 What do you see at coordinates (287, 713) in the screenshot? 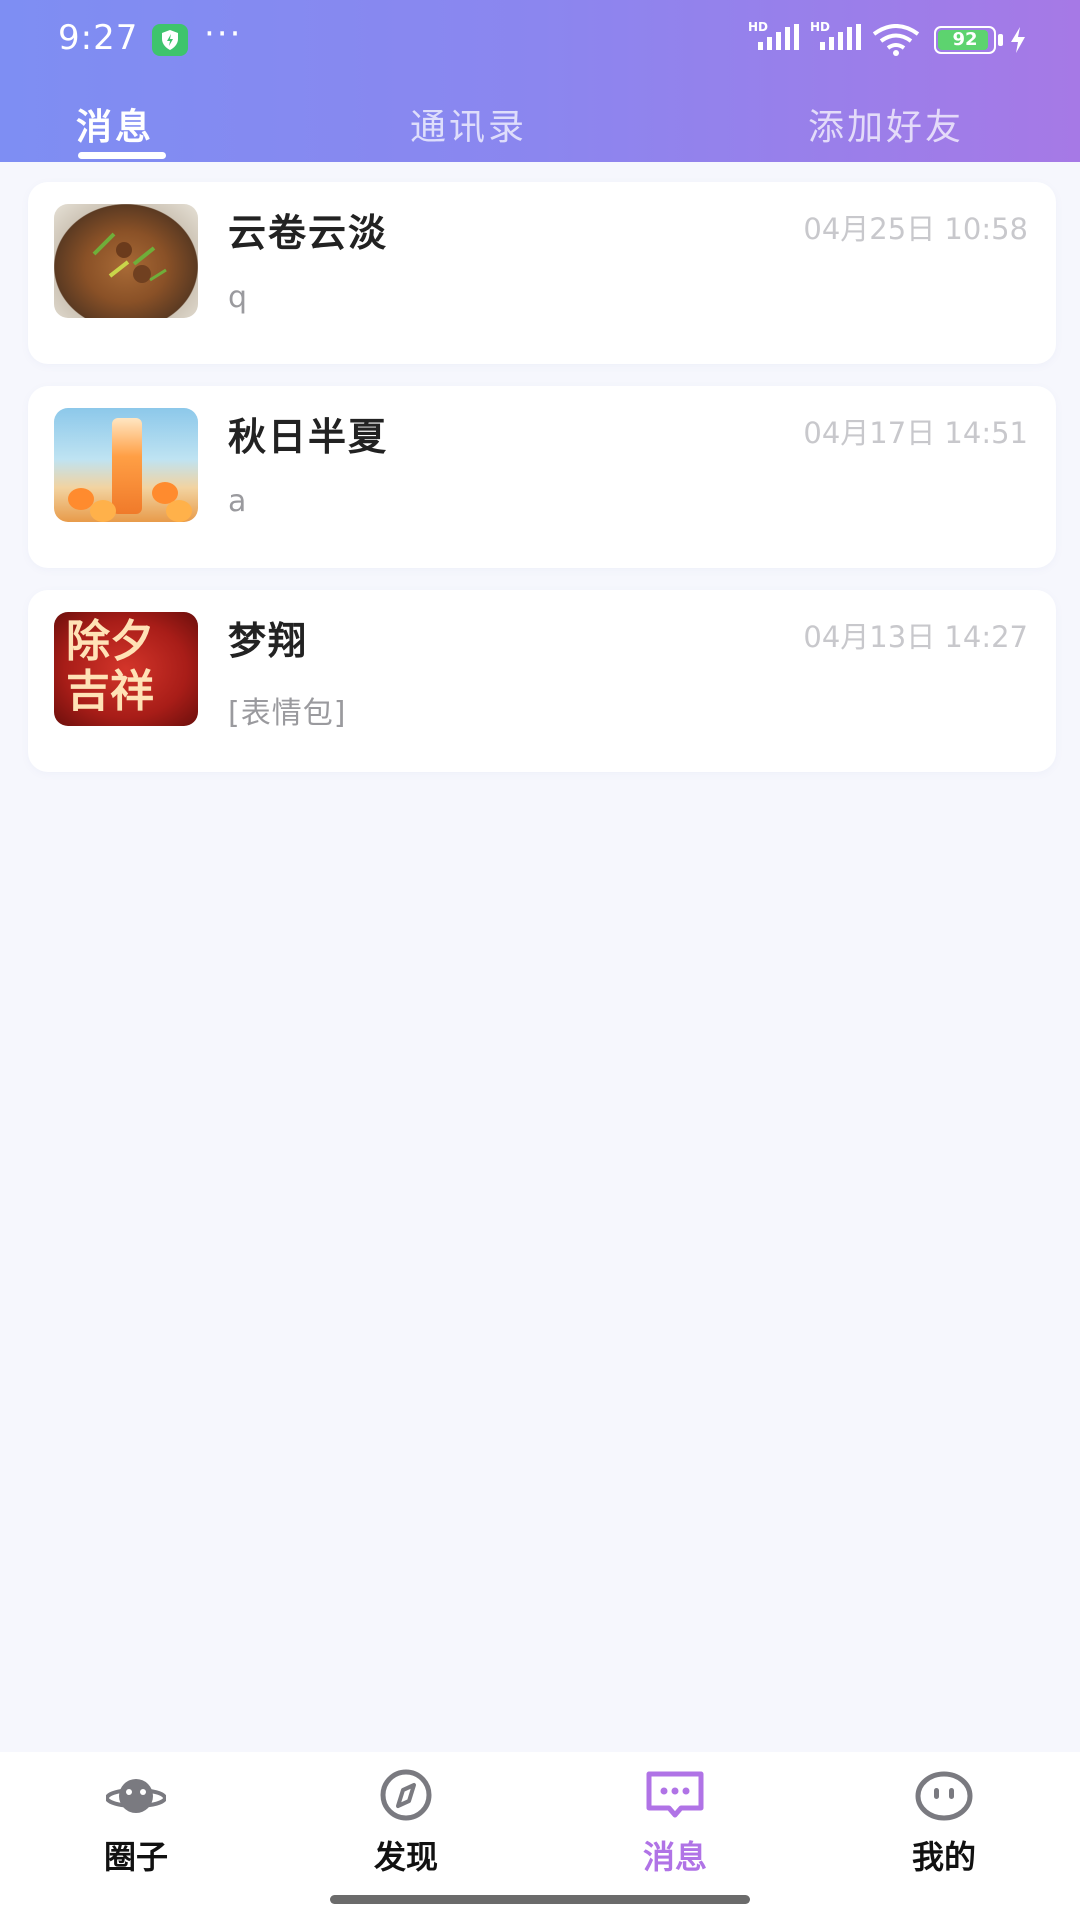
I see `message-preview: [表情包]` at bounding box center [287, 713].